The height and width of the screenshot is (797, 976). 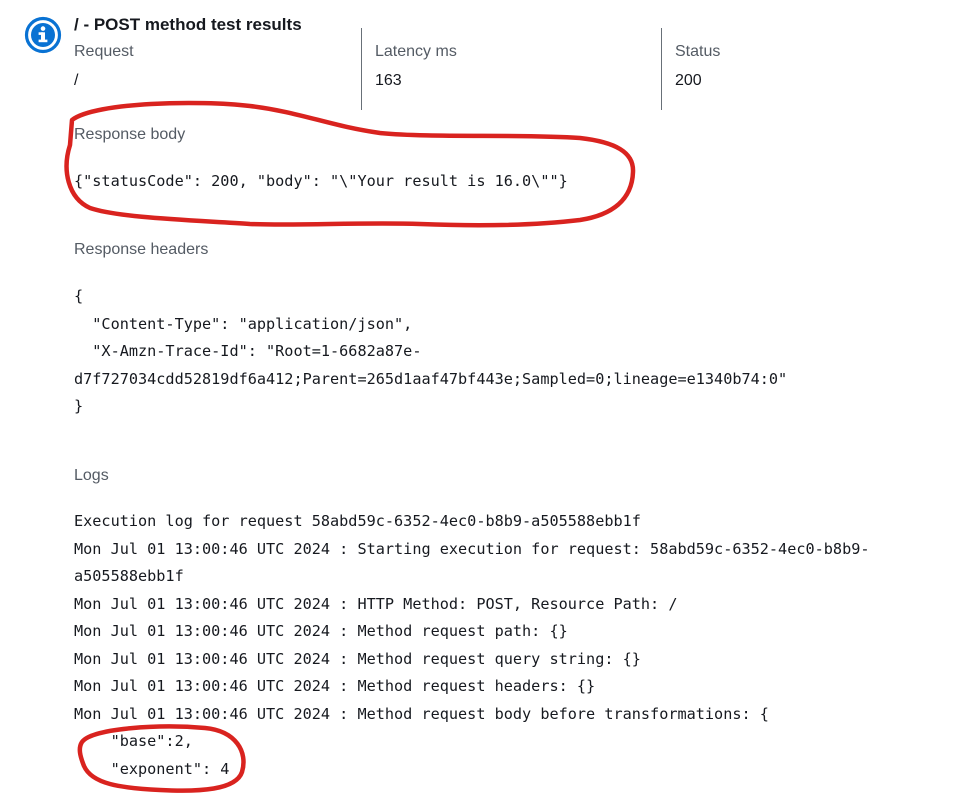 What do you see at coordinates (91, 475) in the screenshot?
I see `logs-label: Logs` at bounding box center [91, 475].